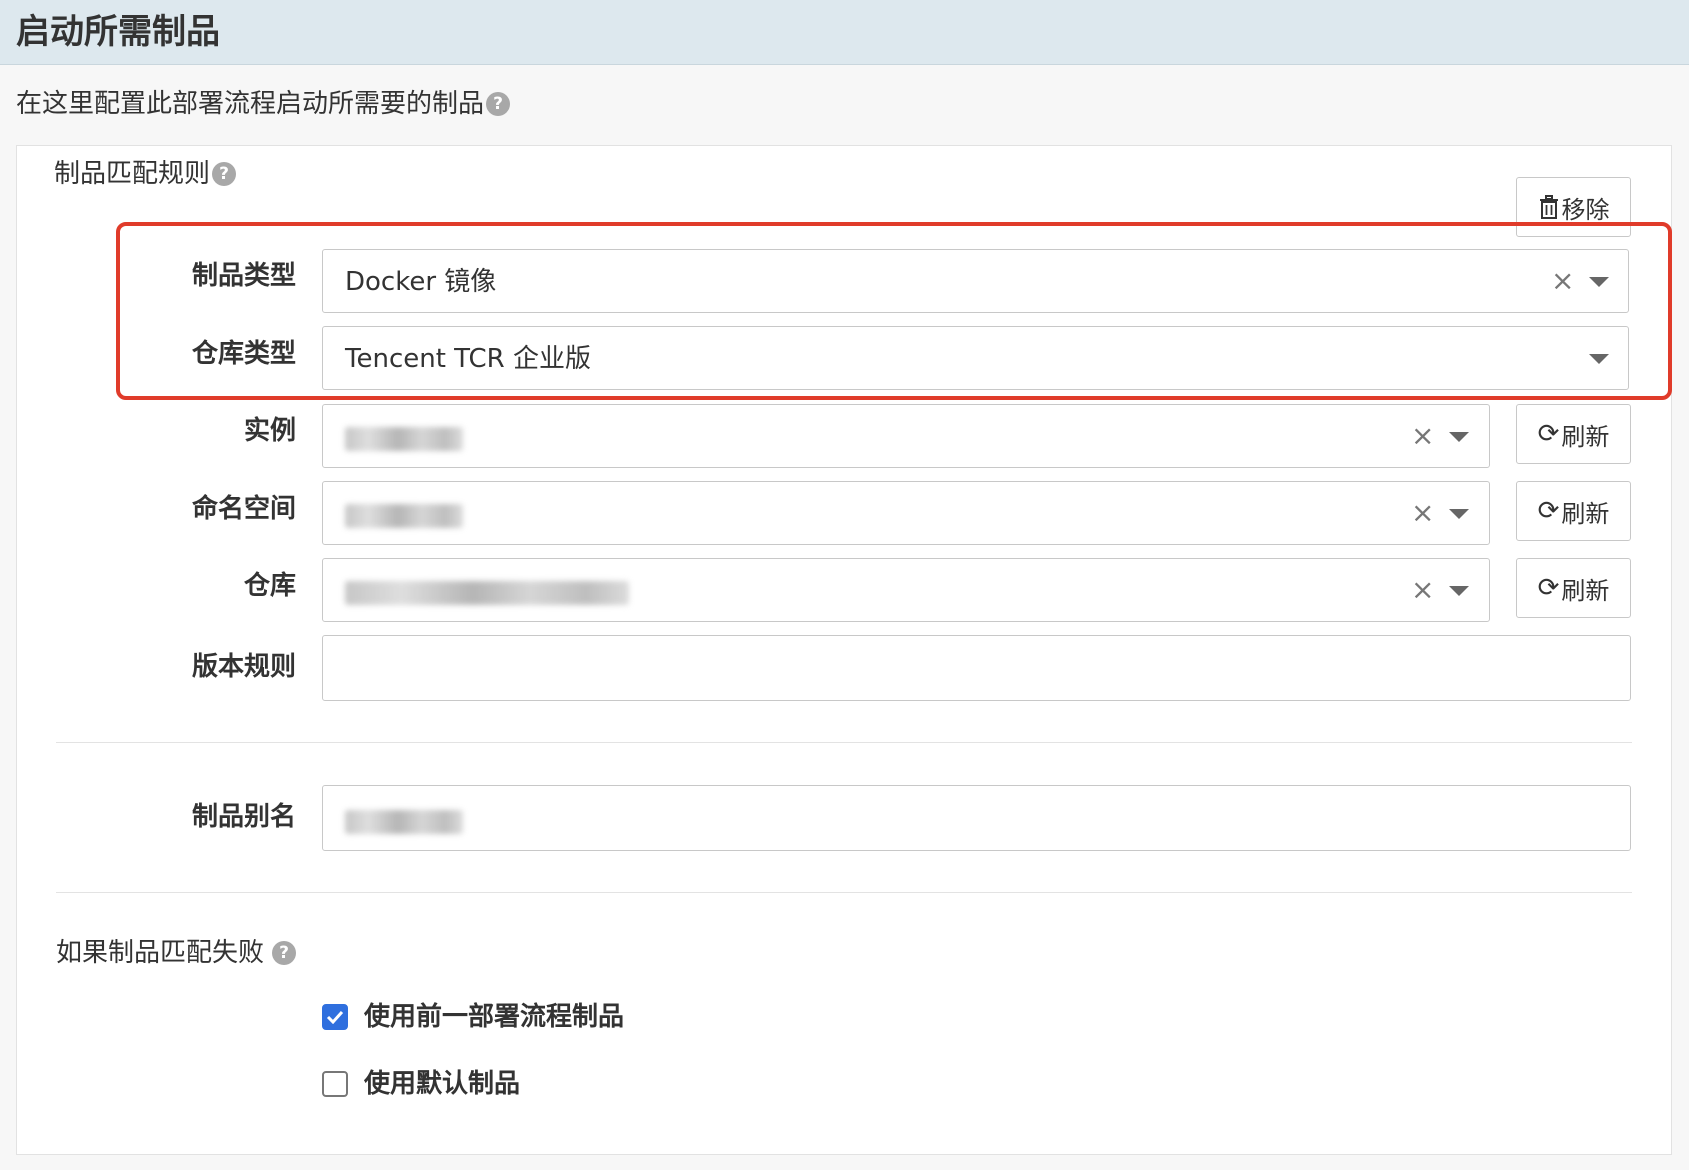 Image resolution: width=1689 pixels, height=1170 pixels. What do you see at coordinates (118, 32) in the screenshot?
I see `page-title: 启动所需制品` at bounding box center [118, 32].